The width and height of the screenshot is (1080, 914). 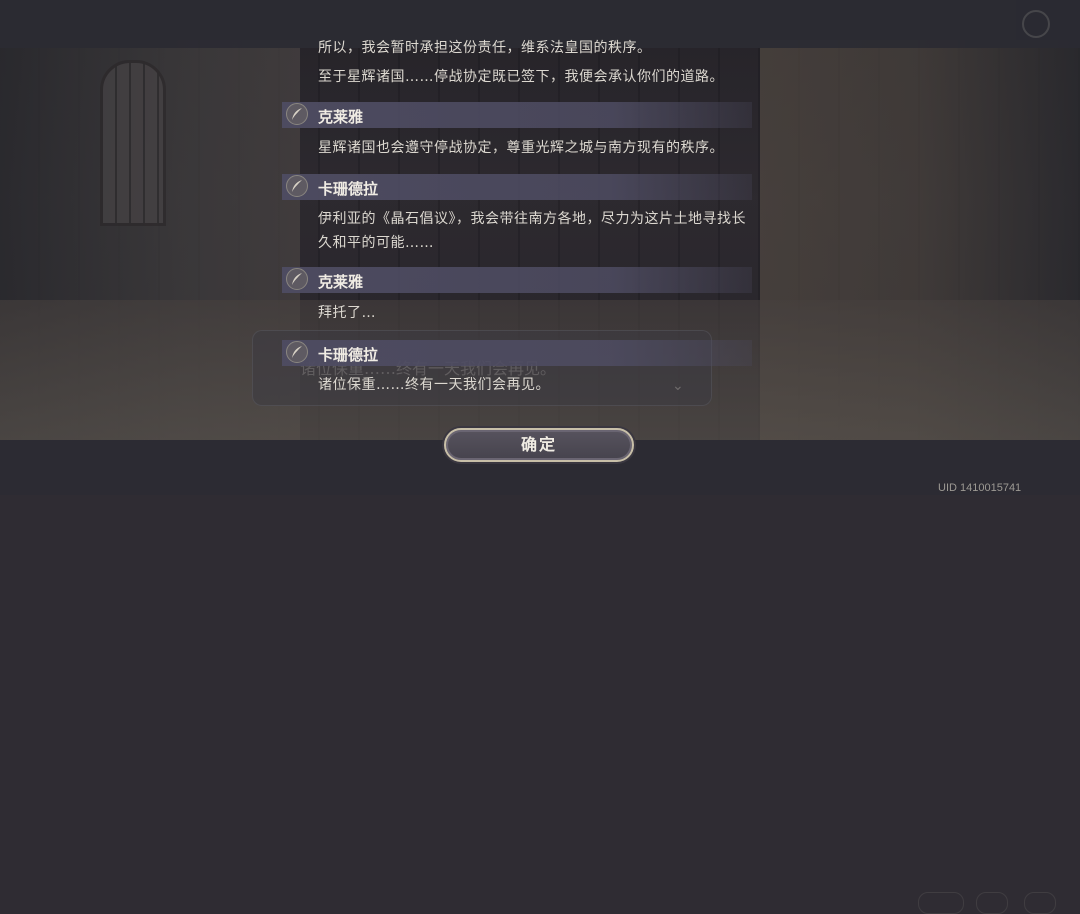 What do you see at coordinates (133, 143) in the screenshot?
I see `background-window` at bounding box center [133, 143].